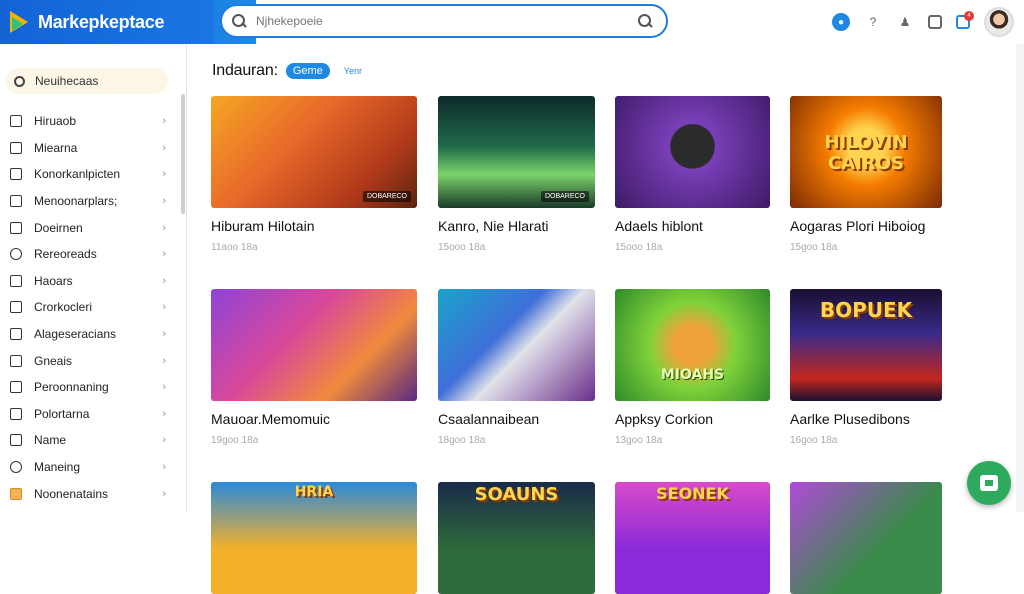 This screenshot has height=594, width=1024. I want to click on game-card: HRIA, so click(314, 538).